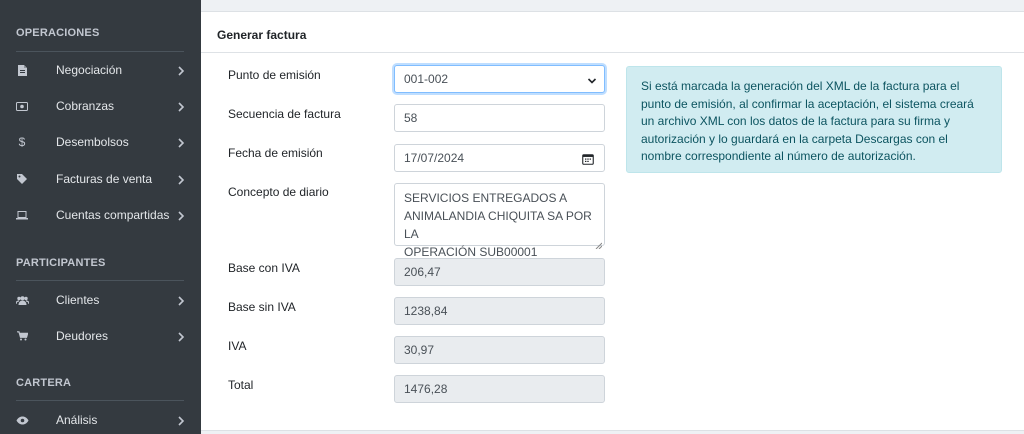 Image resolution: width=1024 pixels, height=434 pixels. Describe the element at coordinates (22, 179) in the screenshot. I see `tag-icon` at that location.